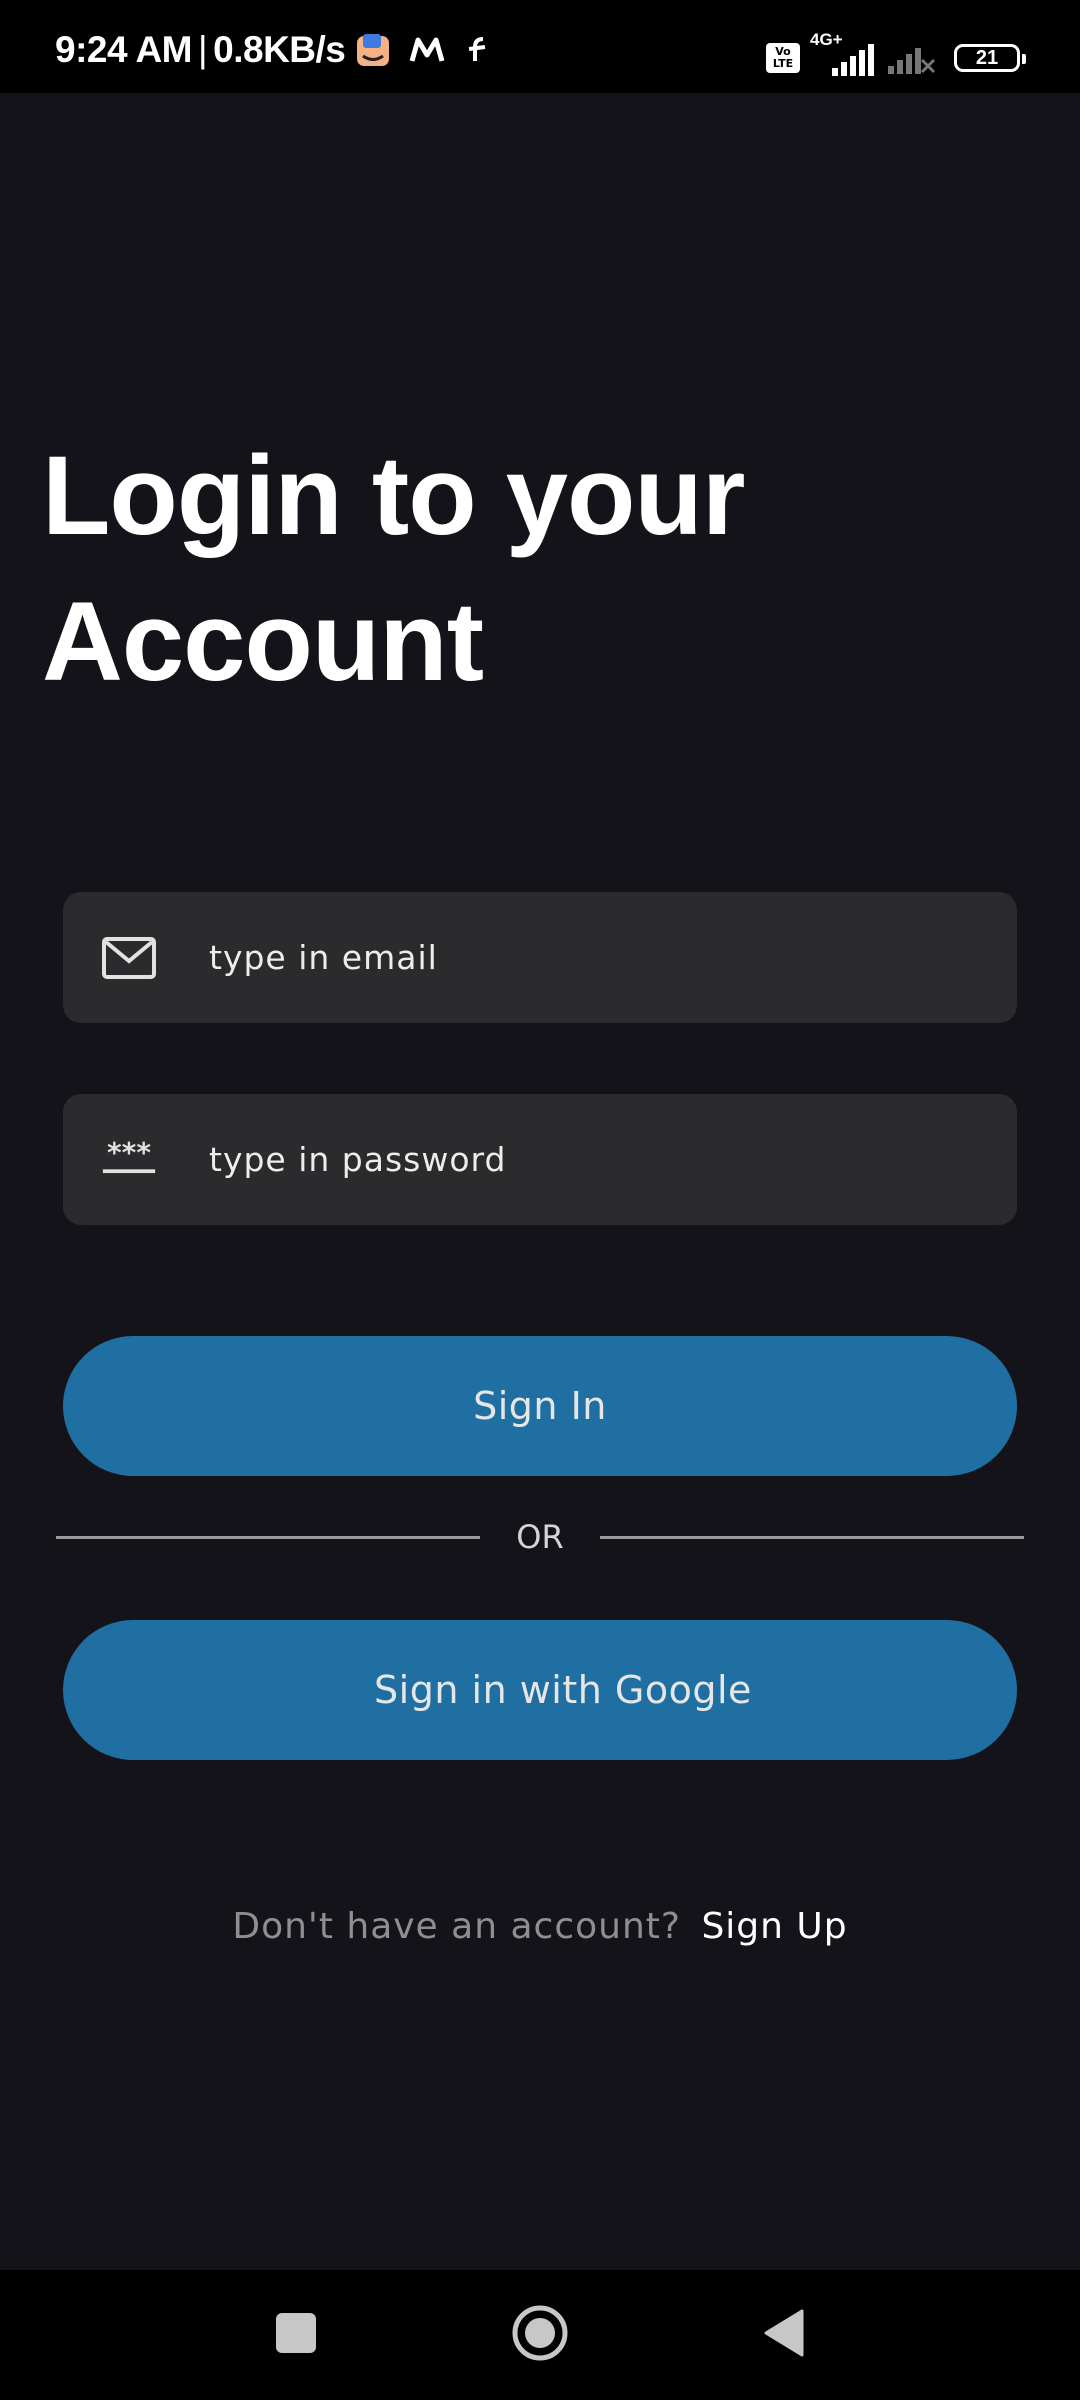 This screenshot has height=2400, width=1080. I want to click on battery-level: 21, so click(987, 57).